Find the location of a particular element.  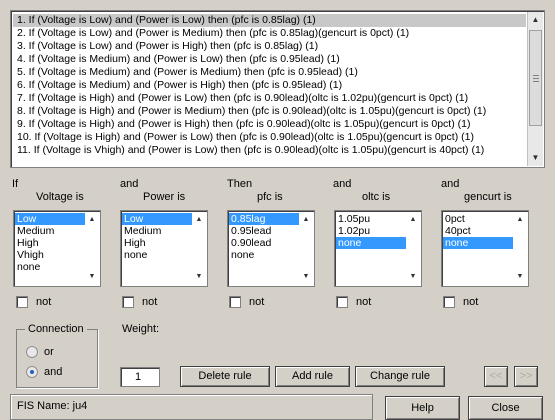

scroll-thumb is located at coordinates (535, 78).